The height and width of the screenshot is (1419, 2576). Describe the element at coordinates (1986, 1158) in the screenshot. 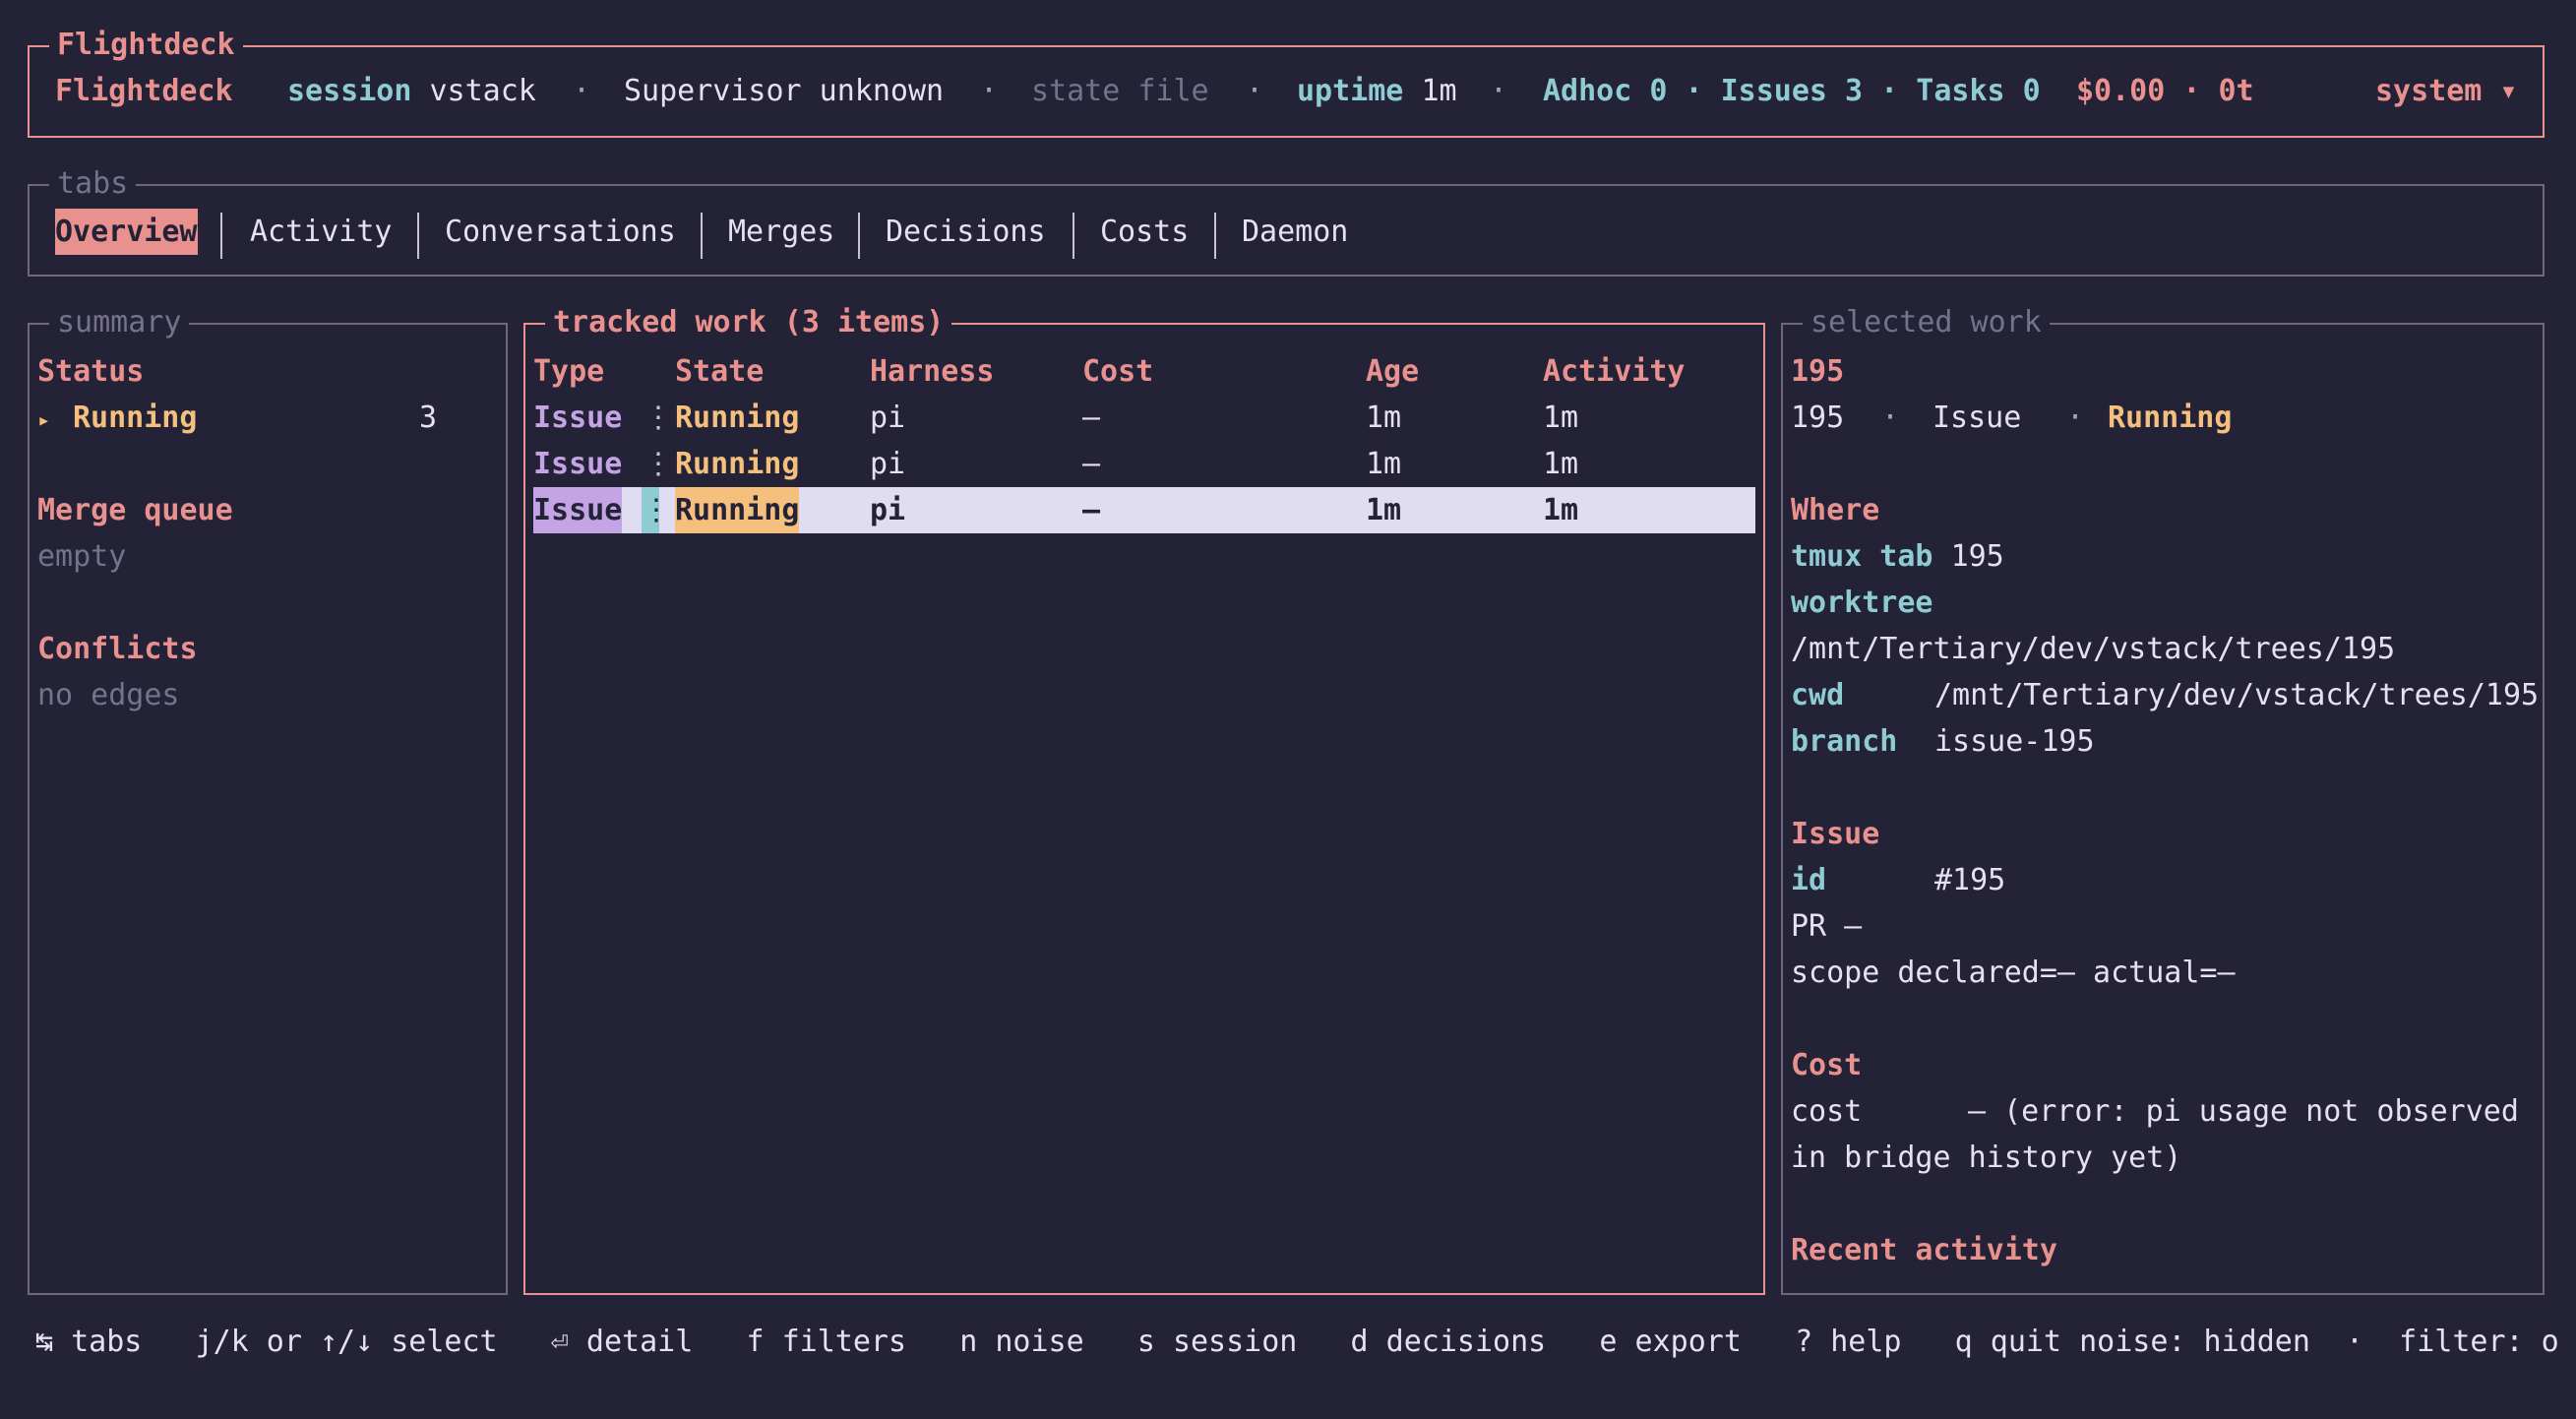

I see `cost-value-cont: in bridge history yet)` at that location.